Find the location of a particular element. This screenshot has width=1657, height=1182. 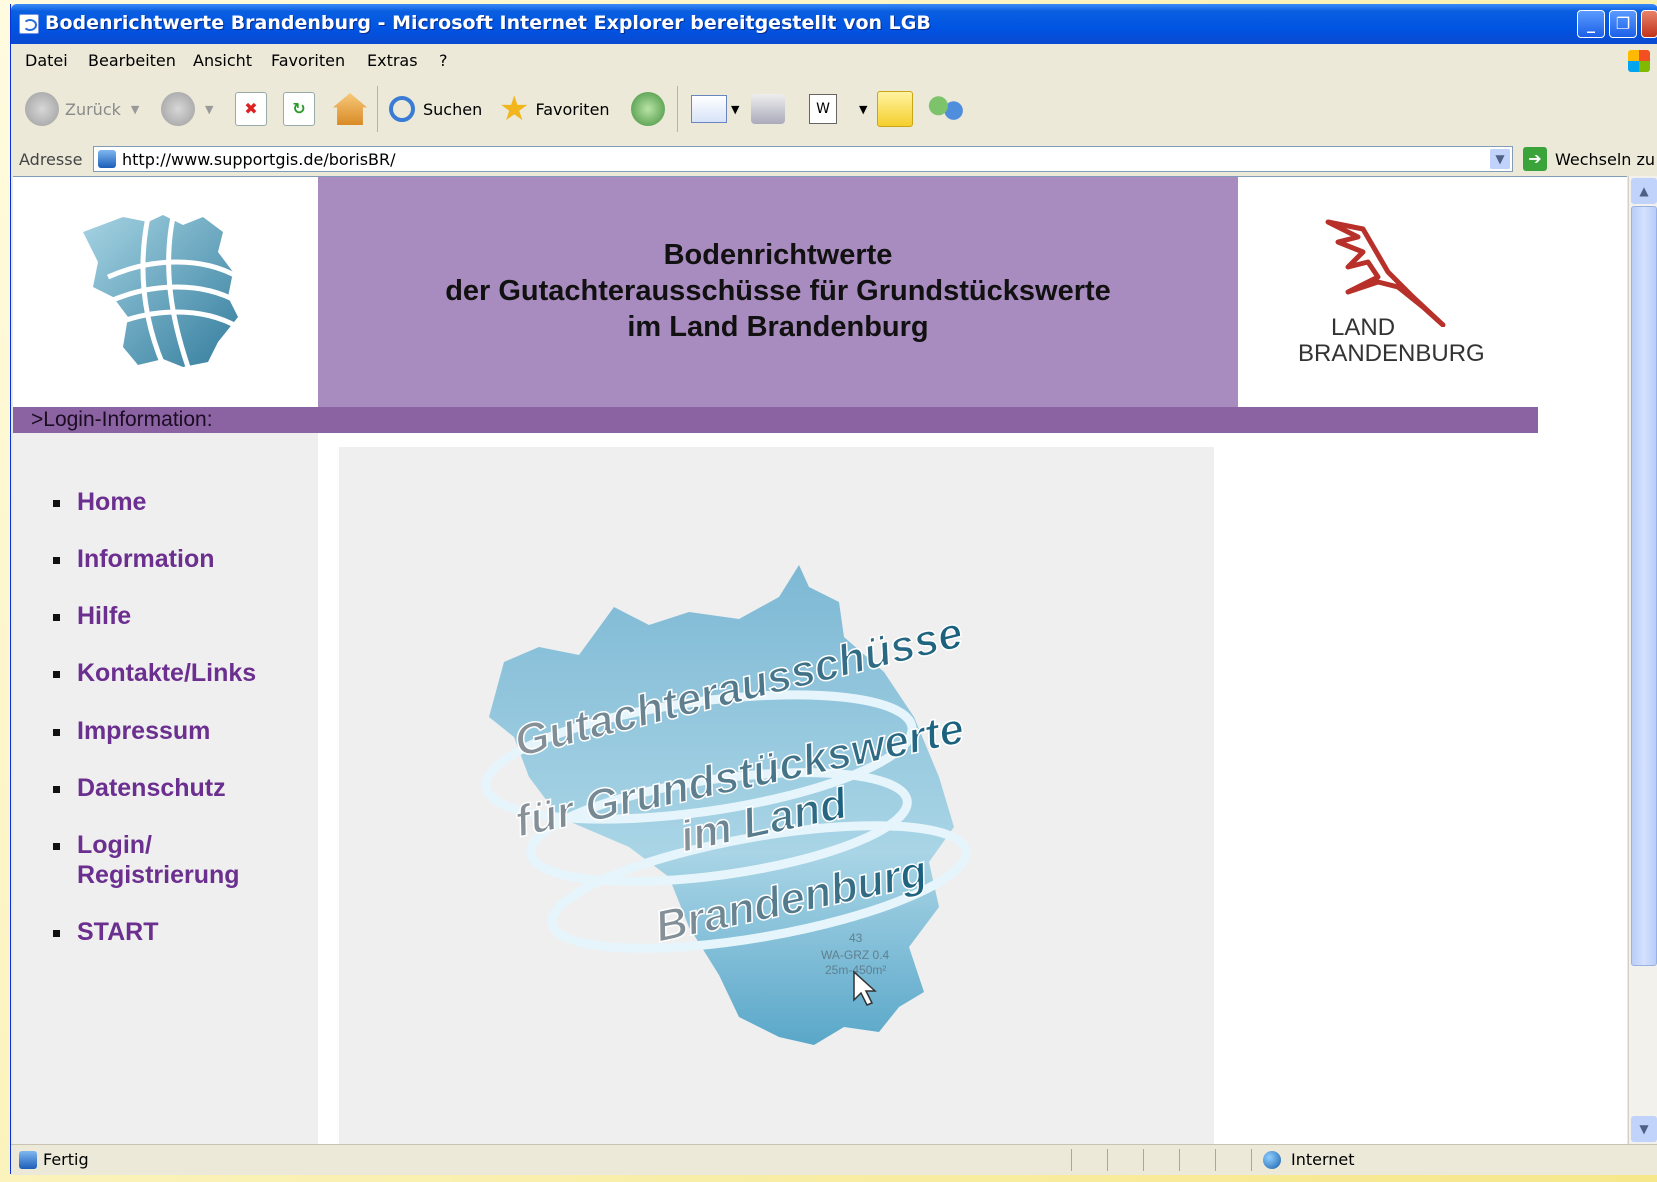

nav-kontakte-links-label: Kontakte/Links is located at coordinates (167, 673).